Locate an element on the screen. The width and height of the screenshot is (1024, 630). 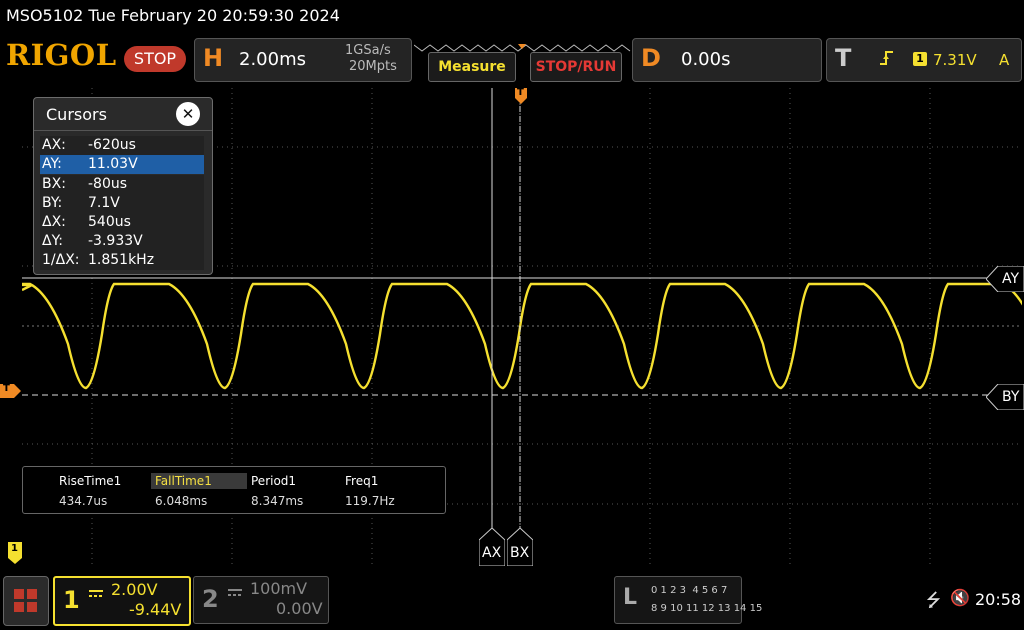
cursor-row-ay: AY: 11.03V is located at coordinates (122, 164).